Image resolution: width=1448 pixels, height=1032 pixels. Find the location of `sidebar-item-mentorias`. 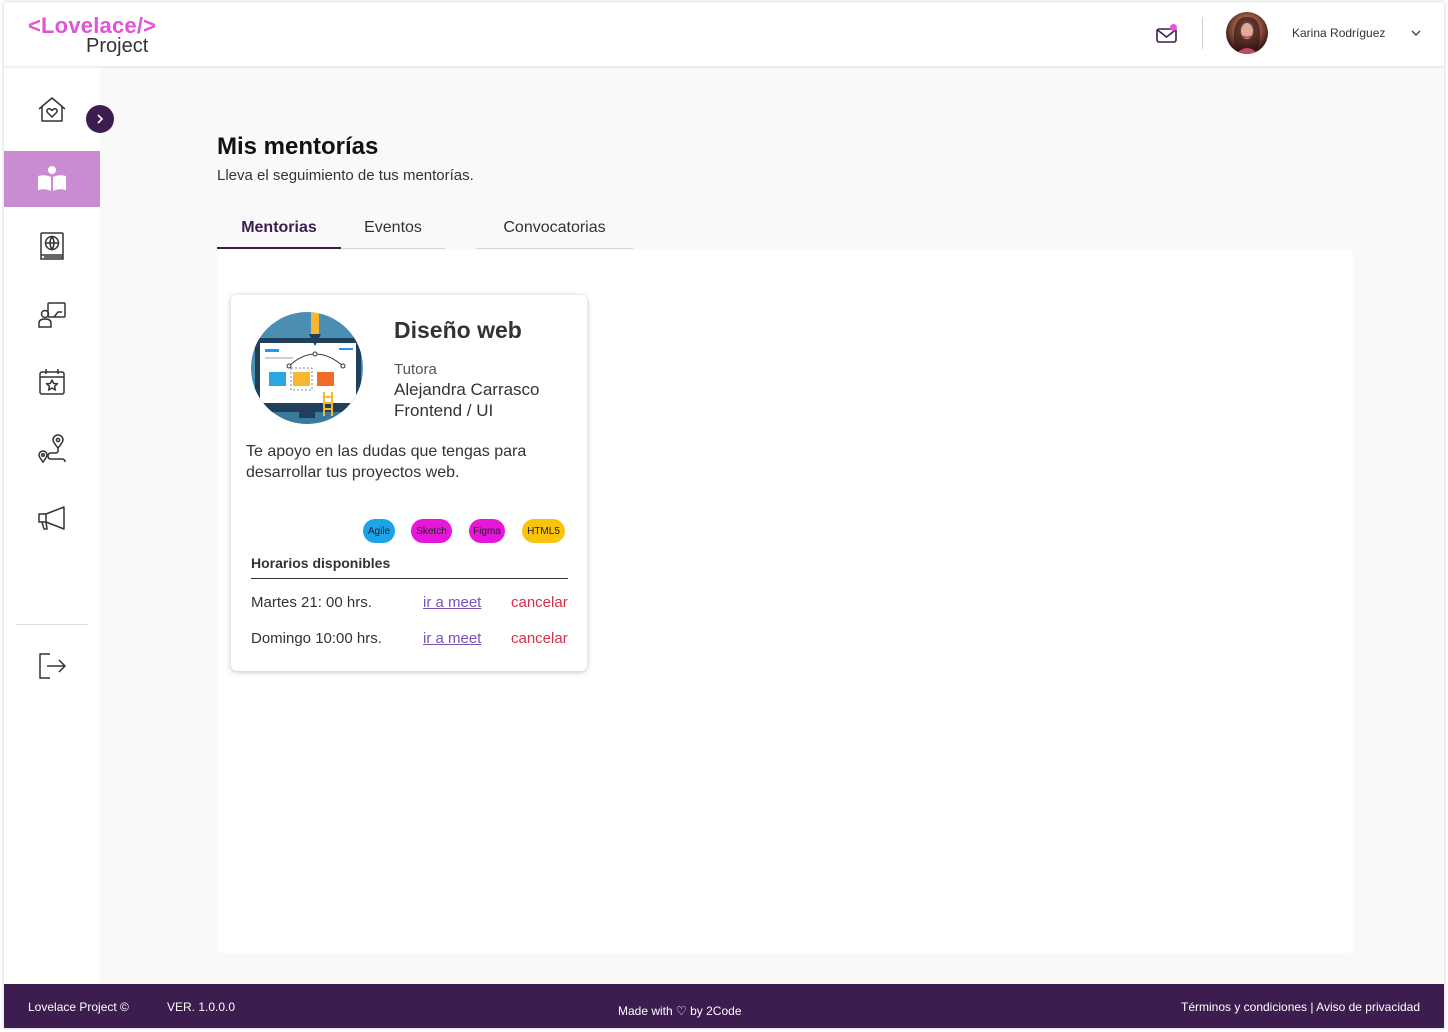

sidebar-item-mentorias is located at coordinates (52, 179).